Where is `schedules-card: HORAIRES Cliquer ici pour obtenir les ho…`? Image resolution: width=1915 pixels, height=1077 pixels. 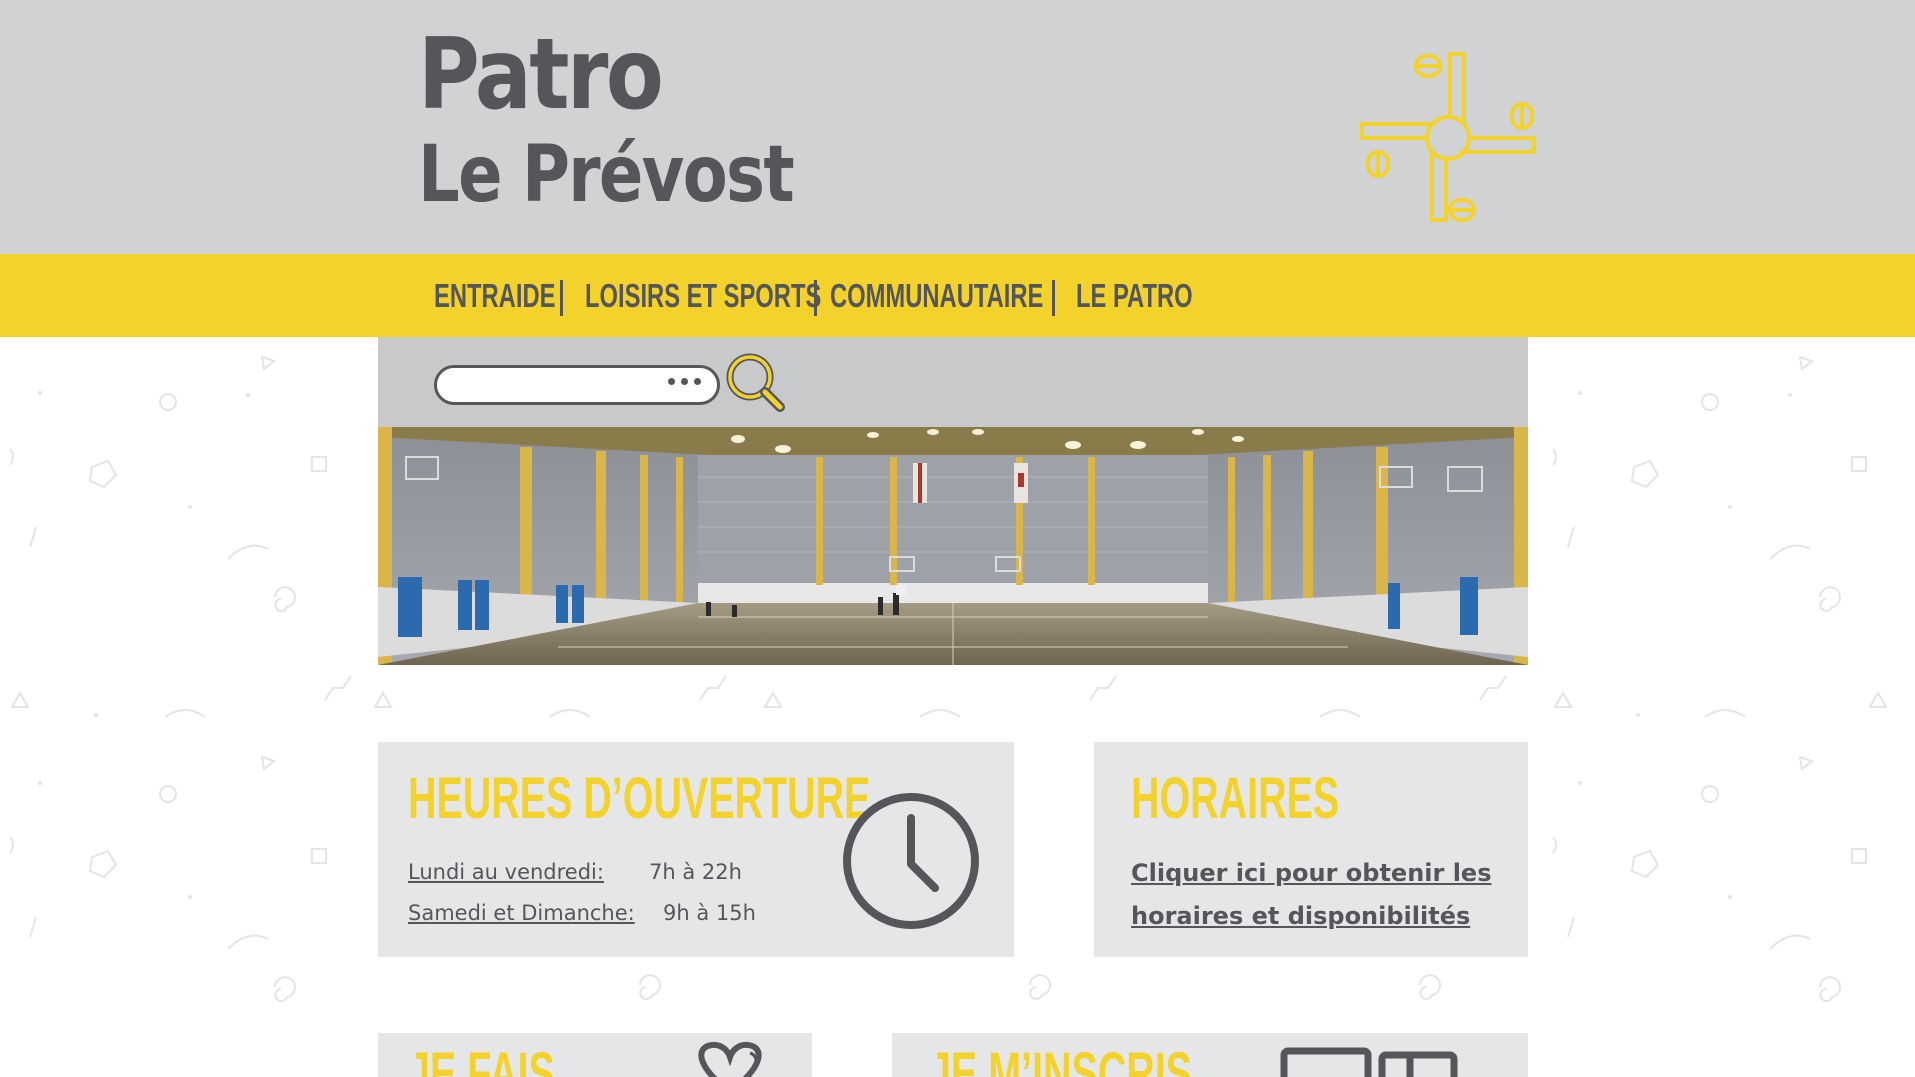
schedules-card: HORAIRES Cliquer ici pour obtenir les ho… is located at coordinates (1311, 849).